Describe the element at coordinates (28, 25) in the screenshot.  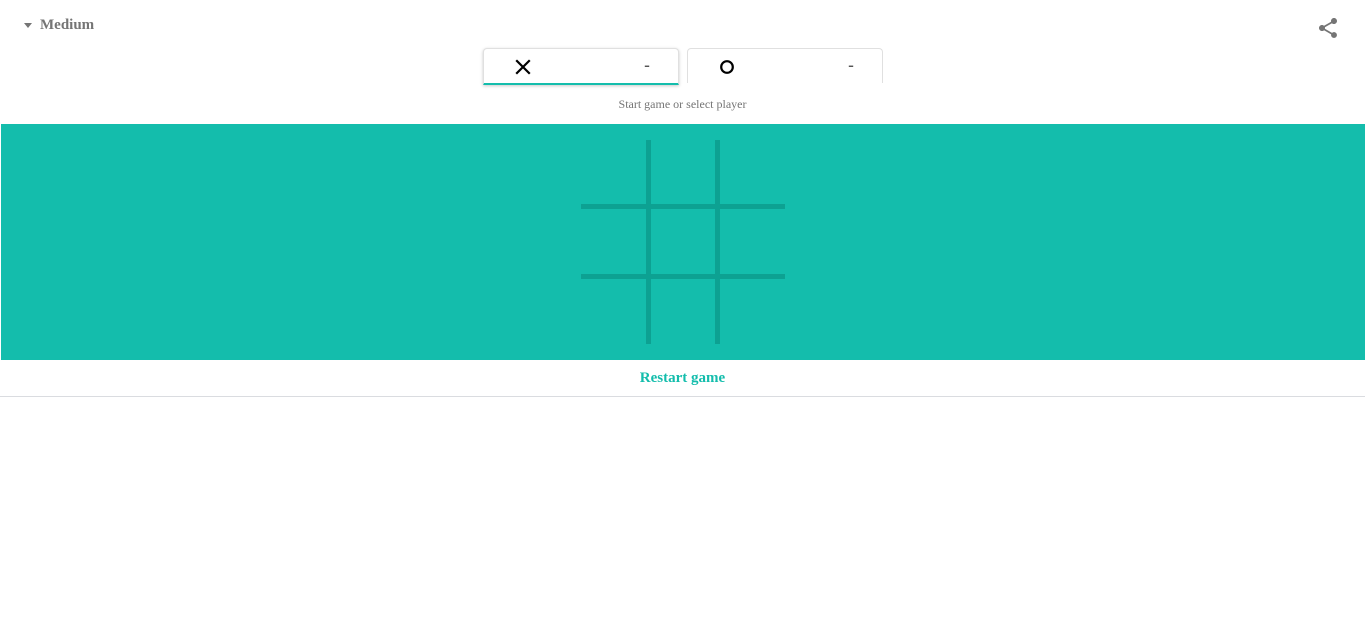
I see `dropdown-caret-icon` at that location.